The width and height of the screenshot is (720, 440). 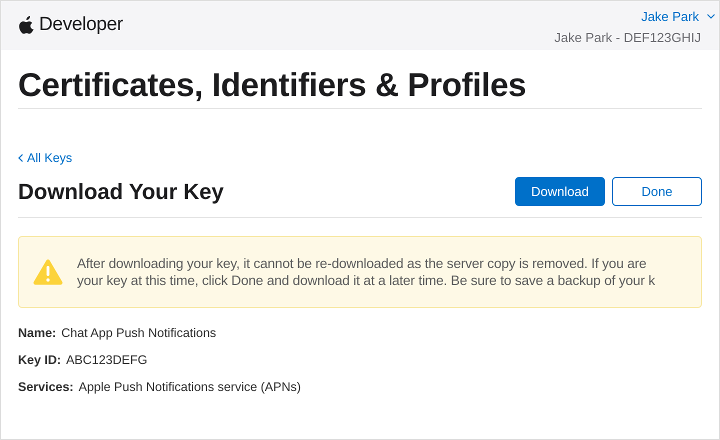 What do you see at coordinates (81, 25) in the screenshot?
I see `brand-name: Developer` at bounding box center [81, 25].